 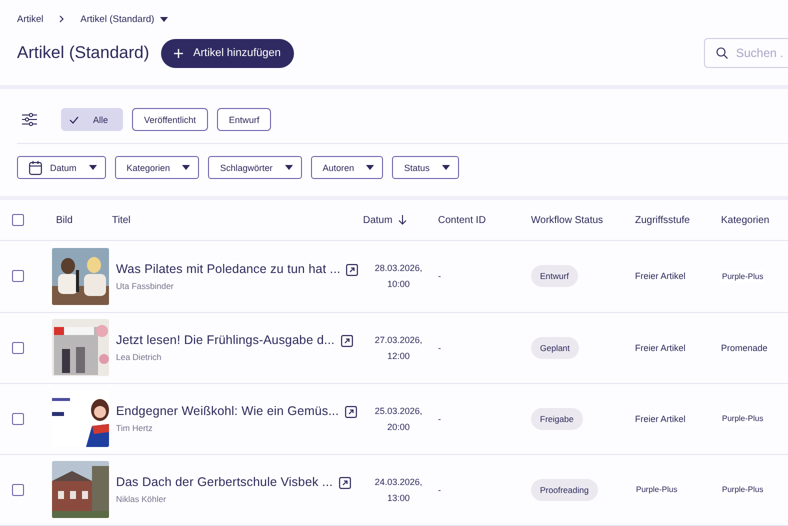 What do you see at coordinates (157, 168) in the screenshot?
I see `filter-dropdown: Kategorien` at bounding box center [157, 168].